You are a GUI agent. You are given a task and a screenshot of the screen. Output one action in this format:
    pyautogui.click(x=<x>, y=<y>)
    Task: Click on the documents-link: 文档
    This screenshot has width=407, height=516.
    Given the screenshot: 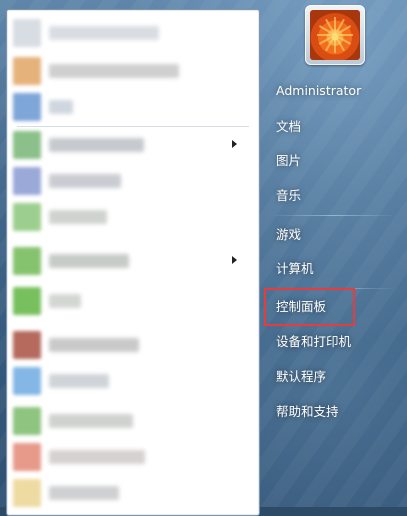 What is the action you would take?
    pyautogui.click(x=332, y=127)
    